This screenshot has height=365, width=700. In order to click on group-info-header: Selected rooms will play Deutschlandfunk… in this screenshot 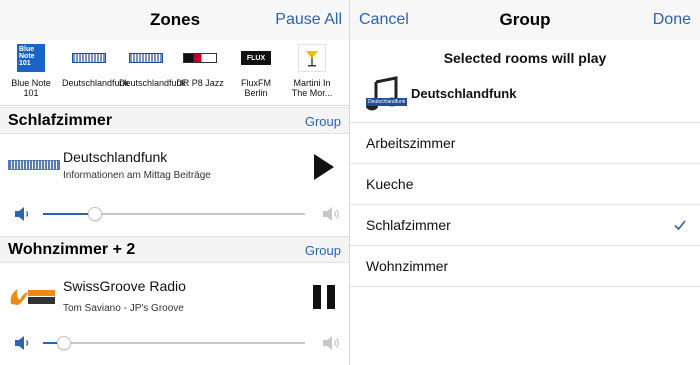, I will do `click(525, 81)`.